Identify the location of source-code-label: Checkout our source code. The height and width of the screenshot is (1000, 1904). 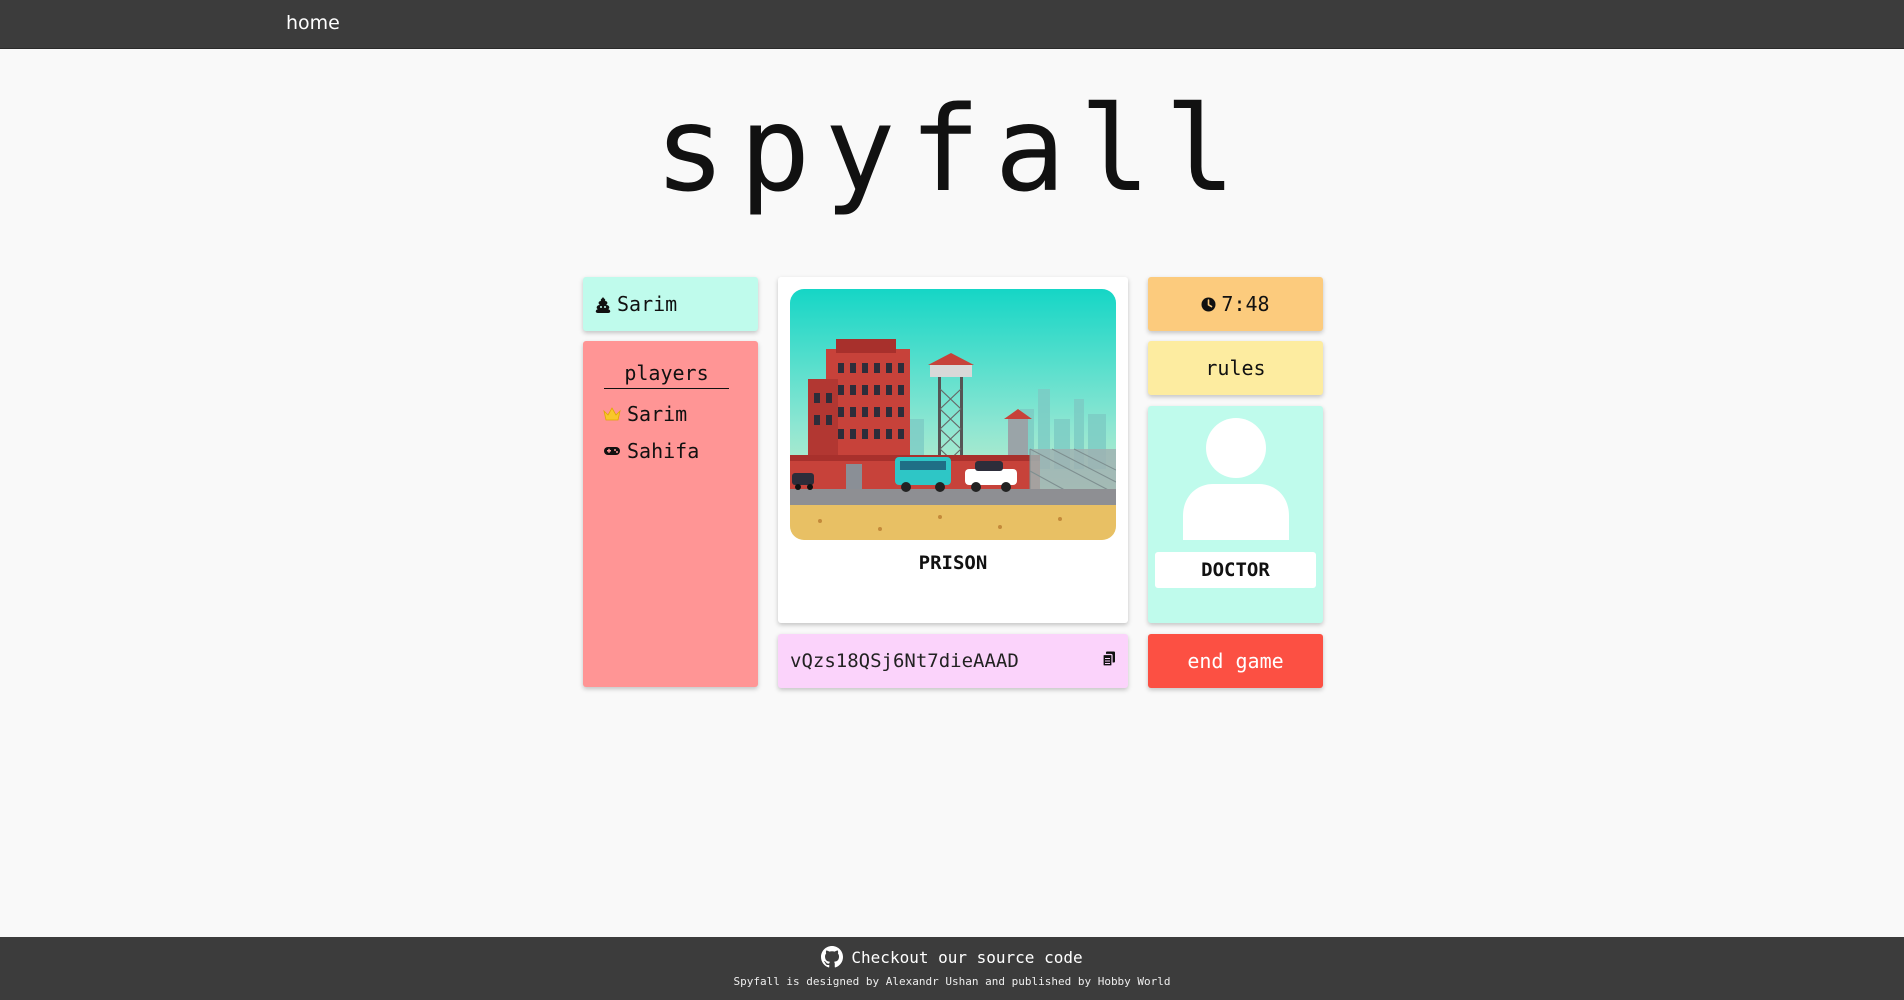
(966, 957).